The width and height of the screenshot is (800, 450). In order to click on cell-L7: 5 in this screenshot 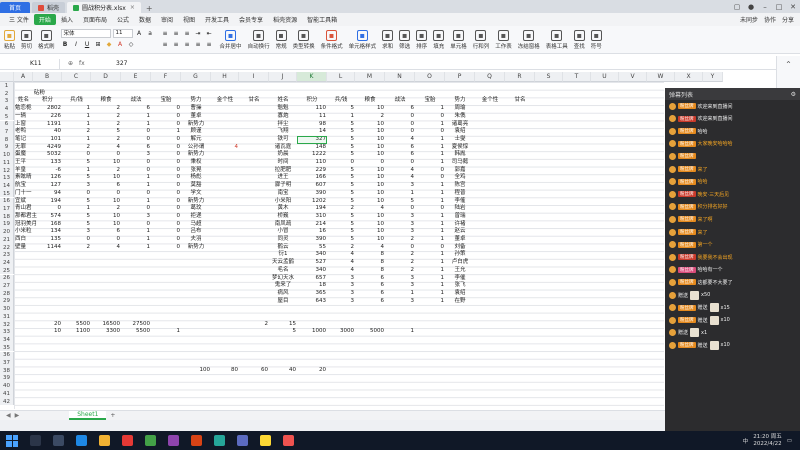, I will do `click(341, 131)`.